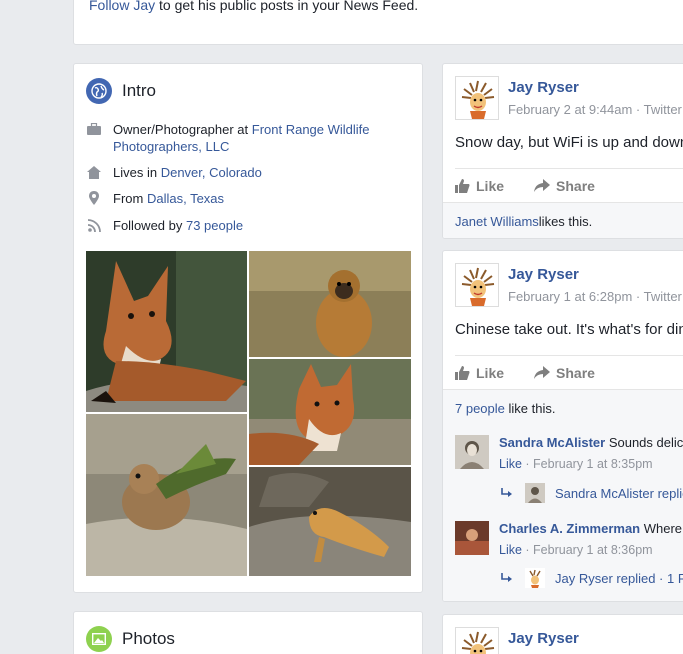 The width and height of the screenshot is (683, 654). Describe the element at coordinates (569, 142) in the screenshot. I see `post-text: Snow day, but WiFi is up and down` at that location.